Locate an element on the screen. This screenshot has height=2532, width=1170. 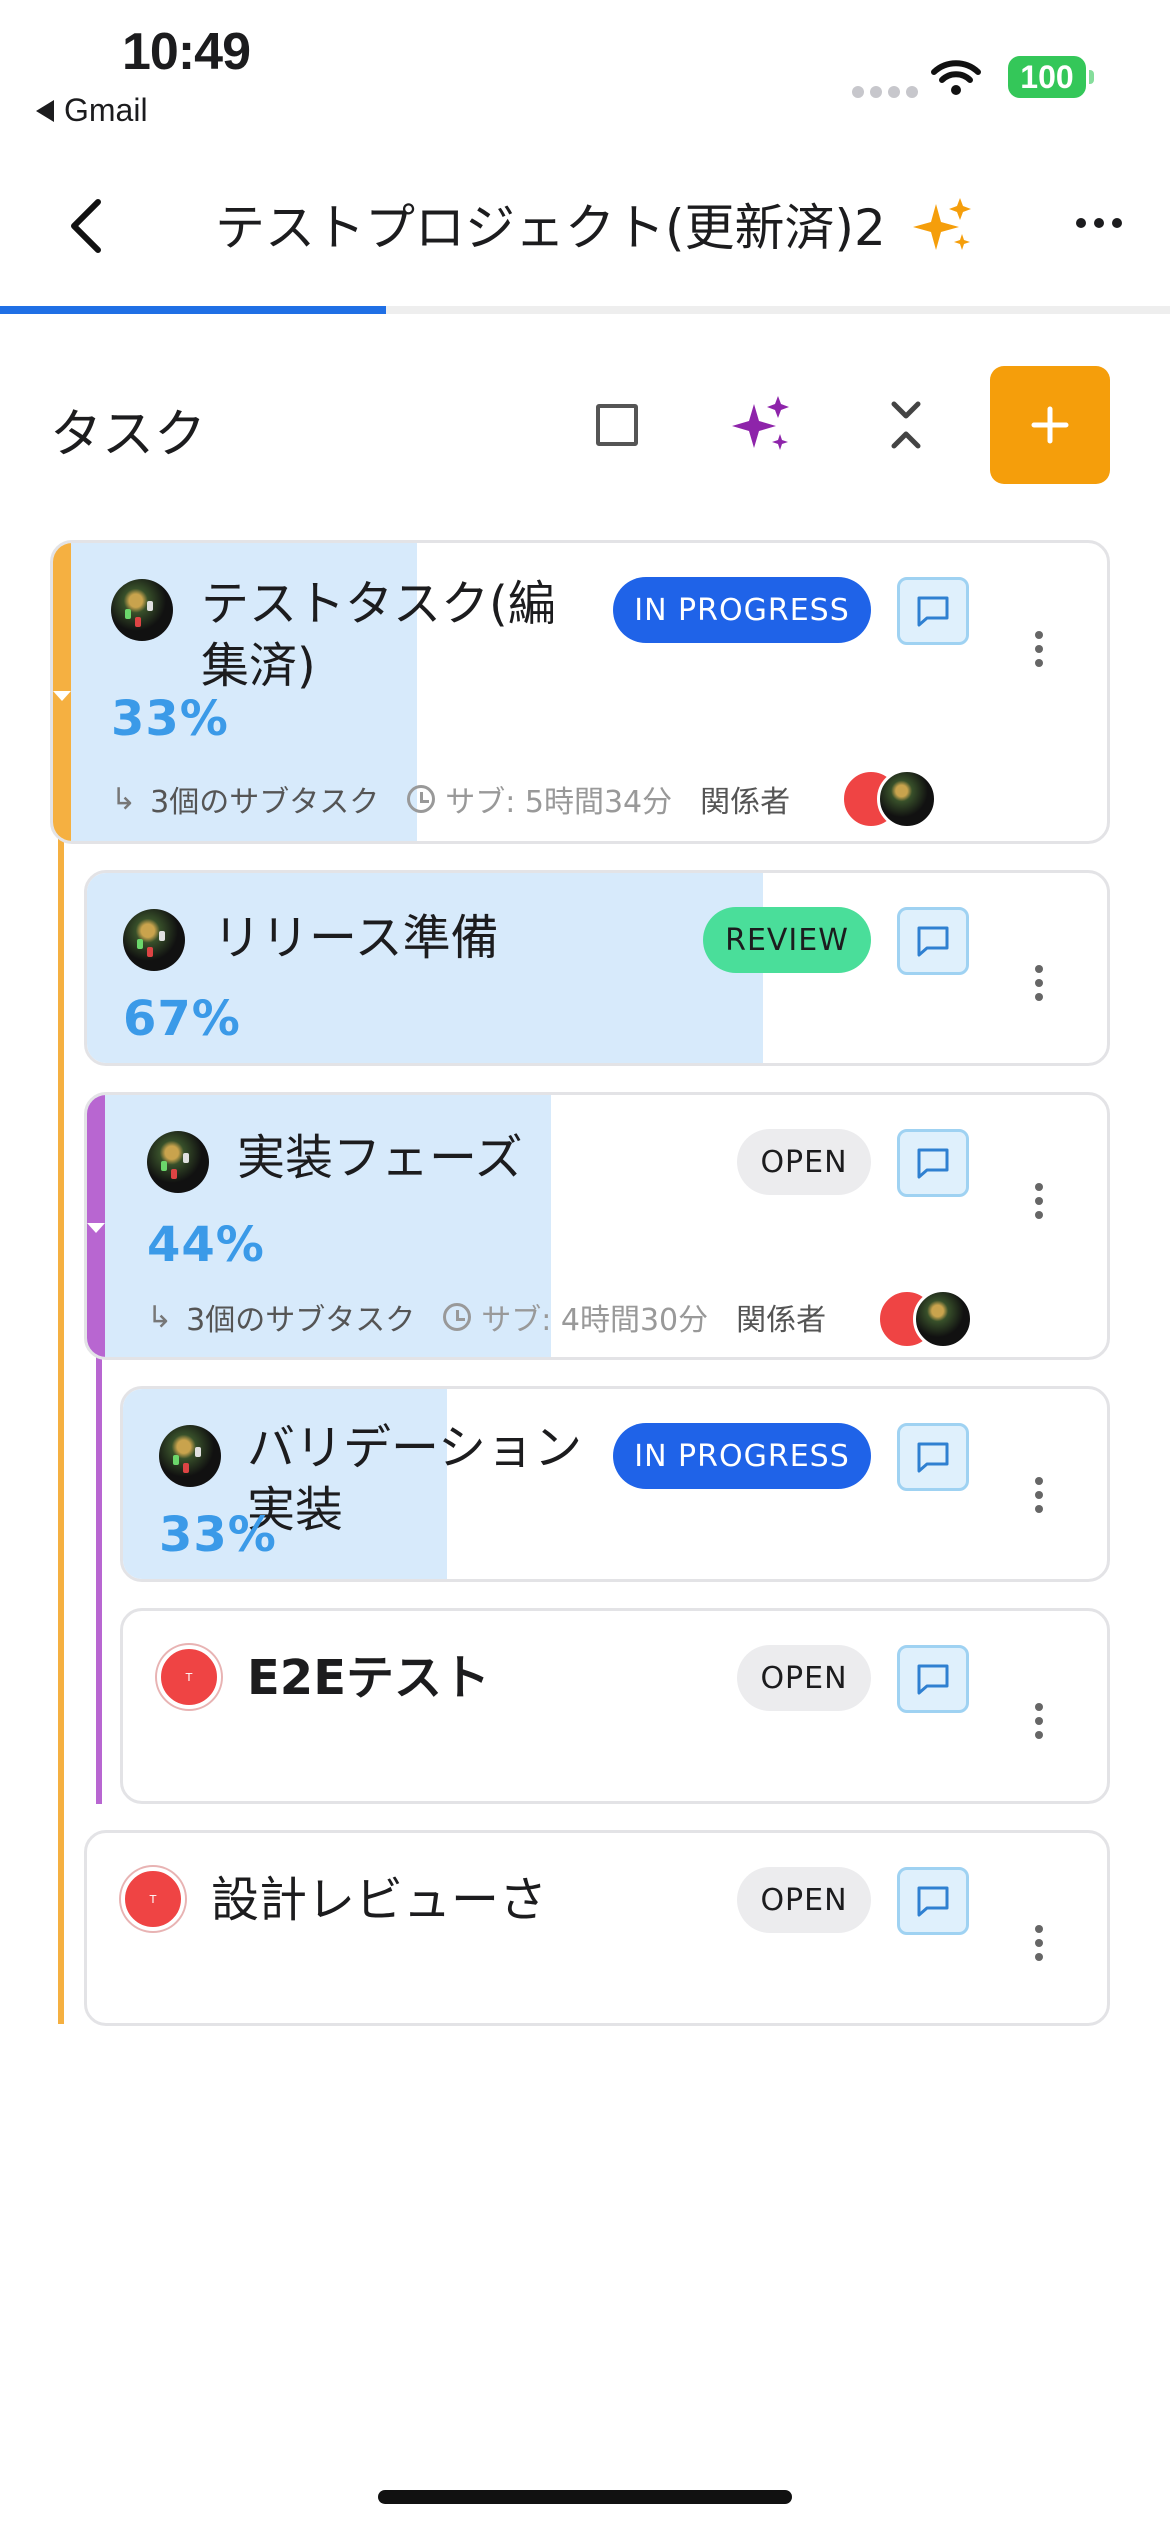
task-card: リリース準備 67% REVIEW is located at coordinates (597, 968).